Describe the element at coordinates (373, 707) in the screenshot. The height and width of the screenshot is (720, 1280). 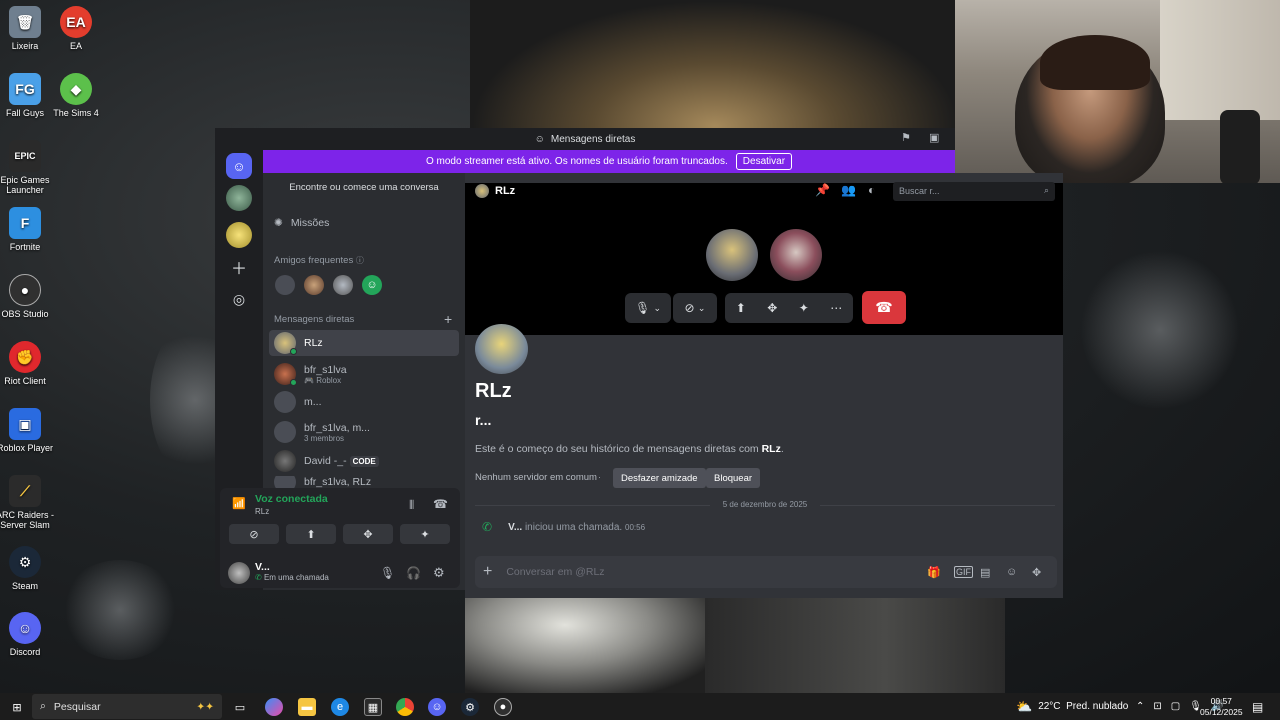
I see `store-icon: ▦` at that location.